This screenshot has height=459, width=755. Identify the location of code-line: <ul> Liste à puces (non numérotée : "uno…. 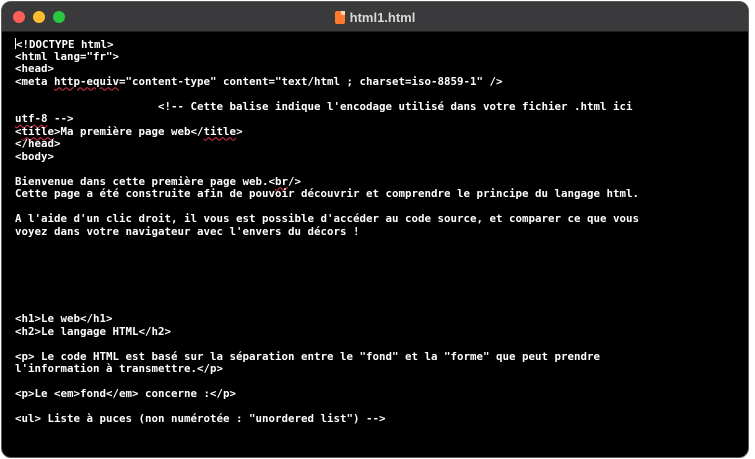
(381, 419).